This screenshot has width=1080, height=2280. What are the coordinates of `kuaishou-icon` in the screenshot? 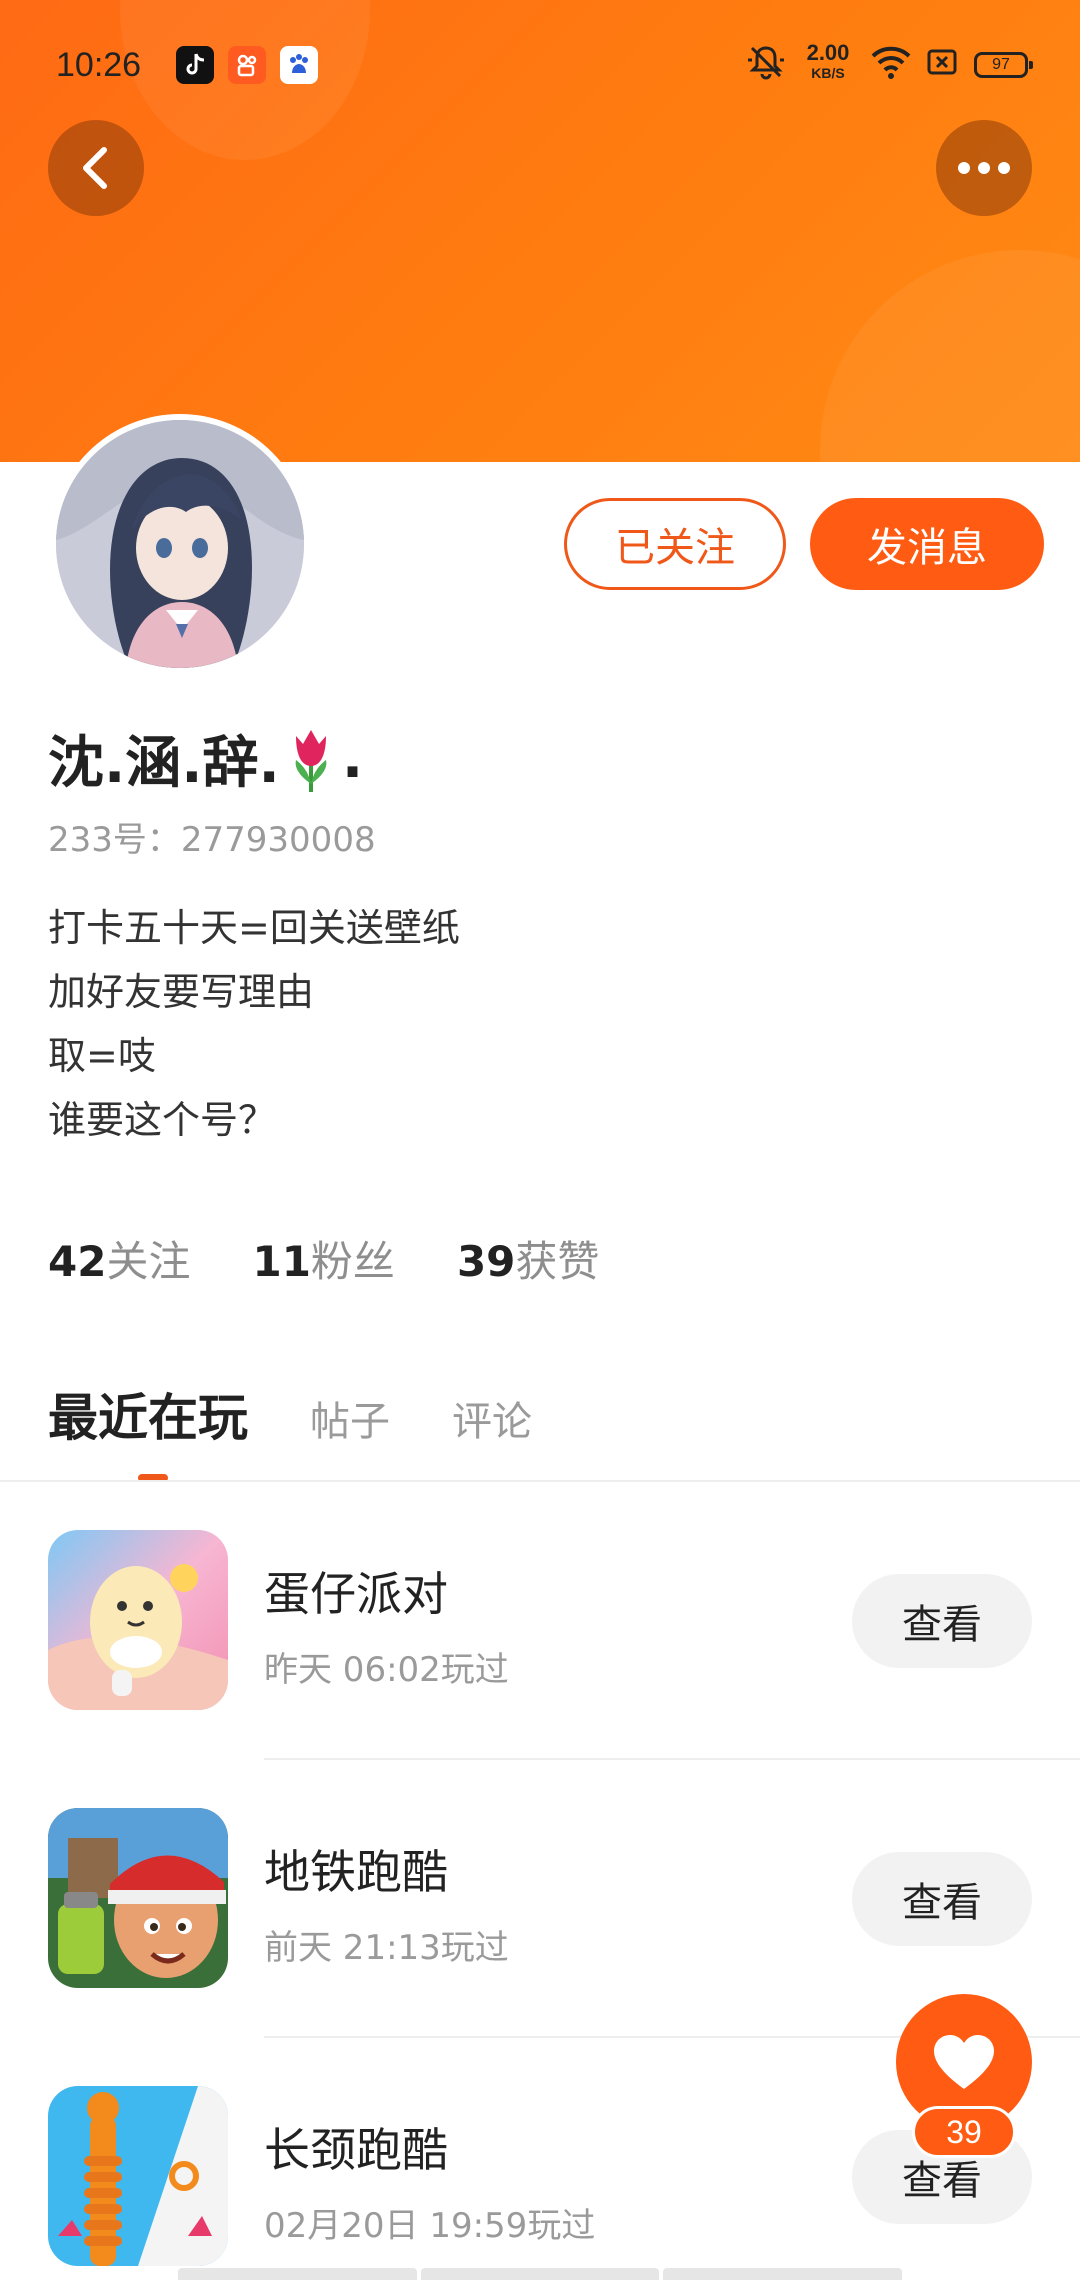 It's located at (247, 65).